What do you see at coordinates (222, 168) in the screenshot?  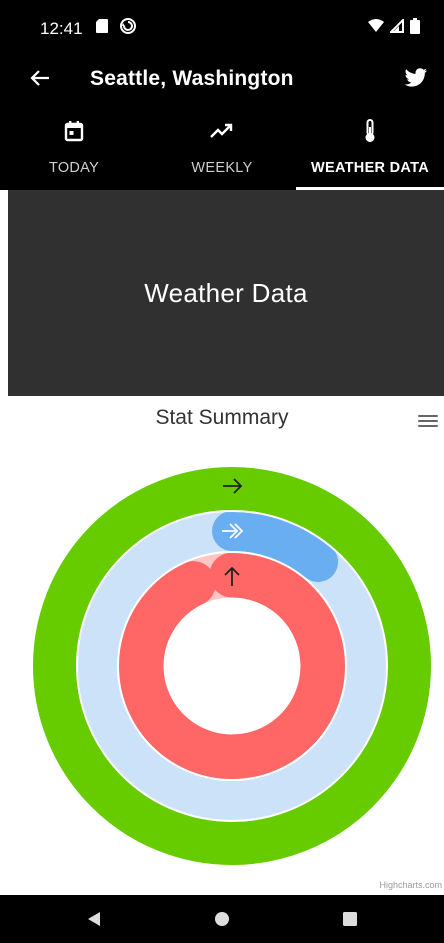 I see `tab-label: WEEKLY` at bounding box center [222, 168].